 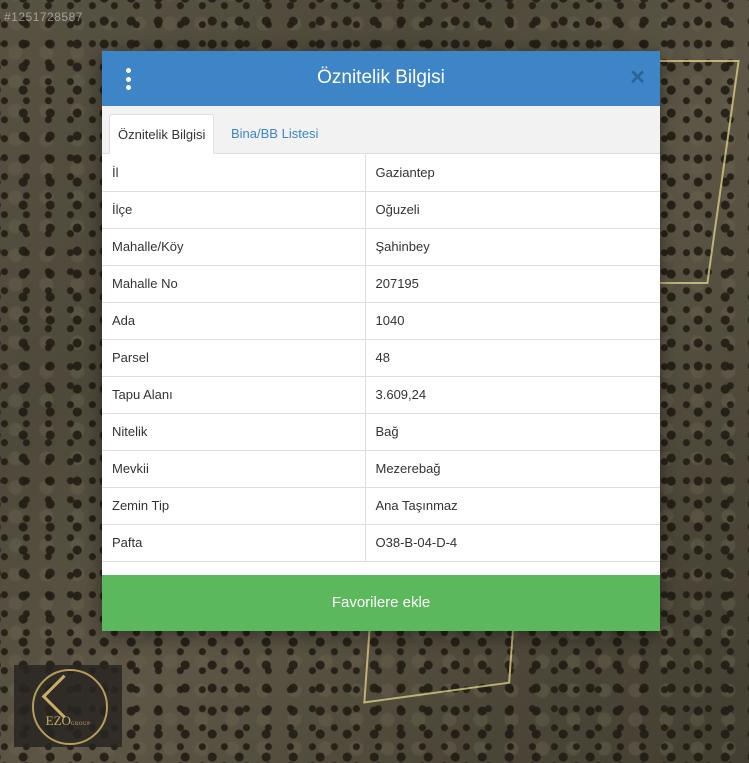 What do you see at coordinates (381, 603) in the screenshot?
I see `add-to-favorites-button: Favorilere ekle` at bounding box center [381, 603].